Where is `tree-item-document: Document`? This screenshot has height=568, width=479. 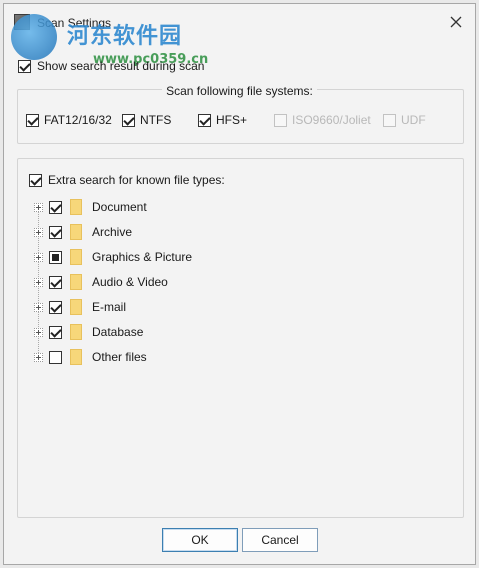 tree-item-document: Document is located at coordinates (90, 207).